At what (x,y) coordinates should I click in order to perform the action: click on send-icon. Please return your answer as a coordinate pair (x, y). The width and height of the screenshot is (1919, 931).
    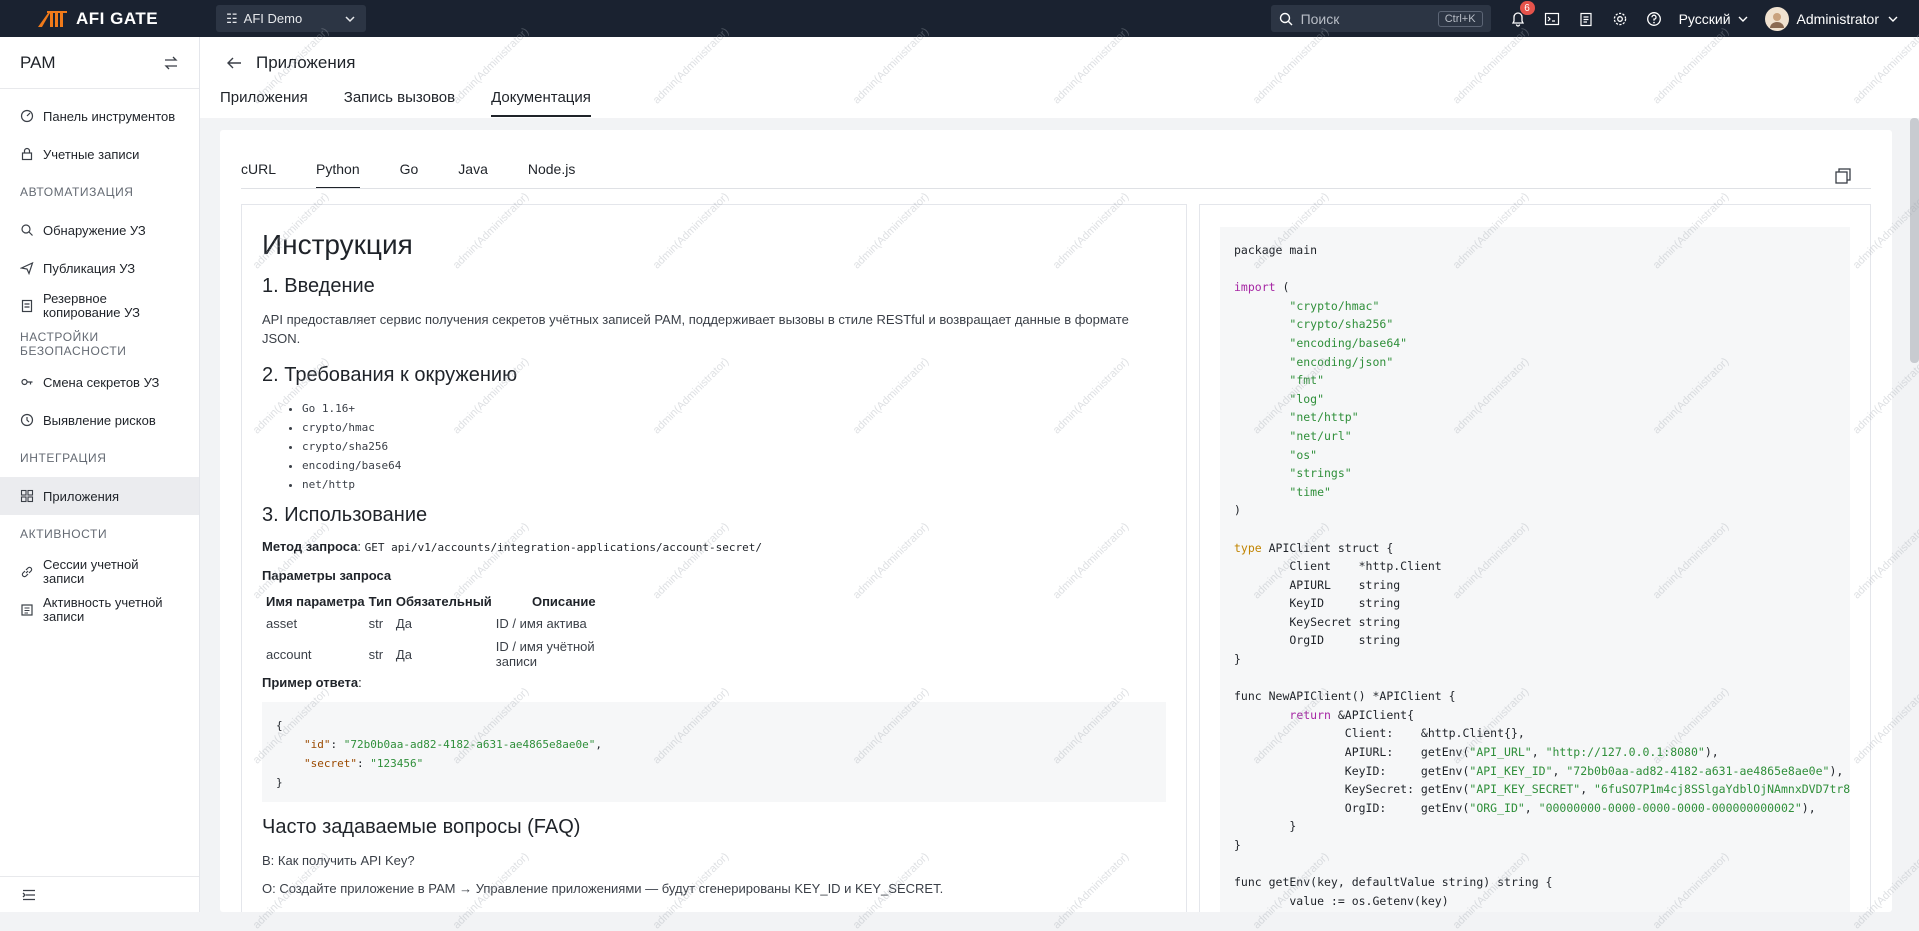
    Looking at the image, I should click on (27, 268).